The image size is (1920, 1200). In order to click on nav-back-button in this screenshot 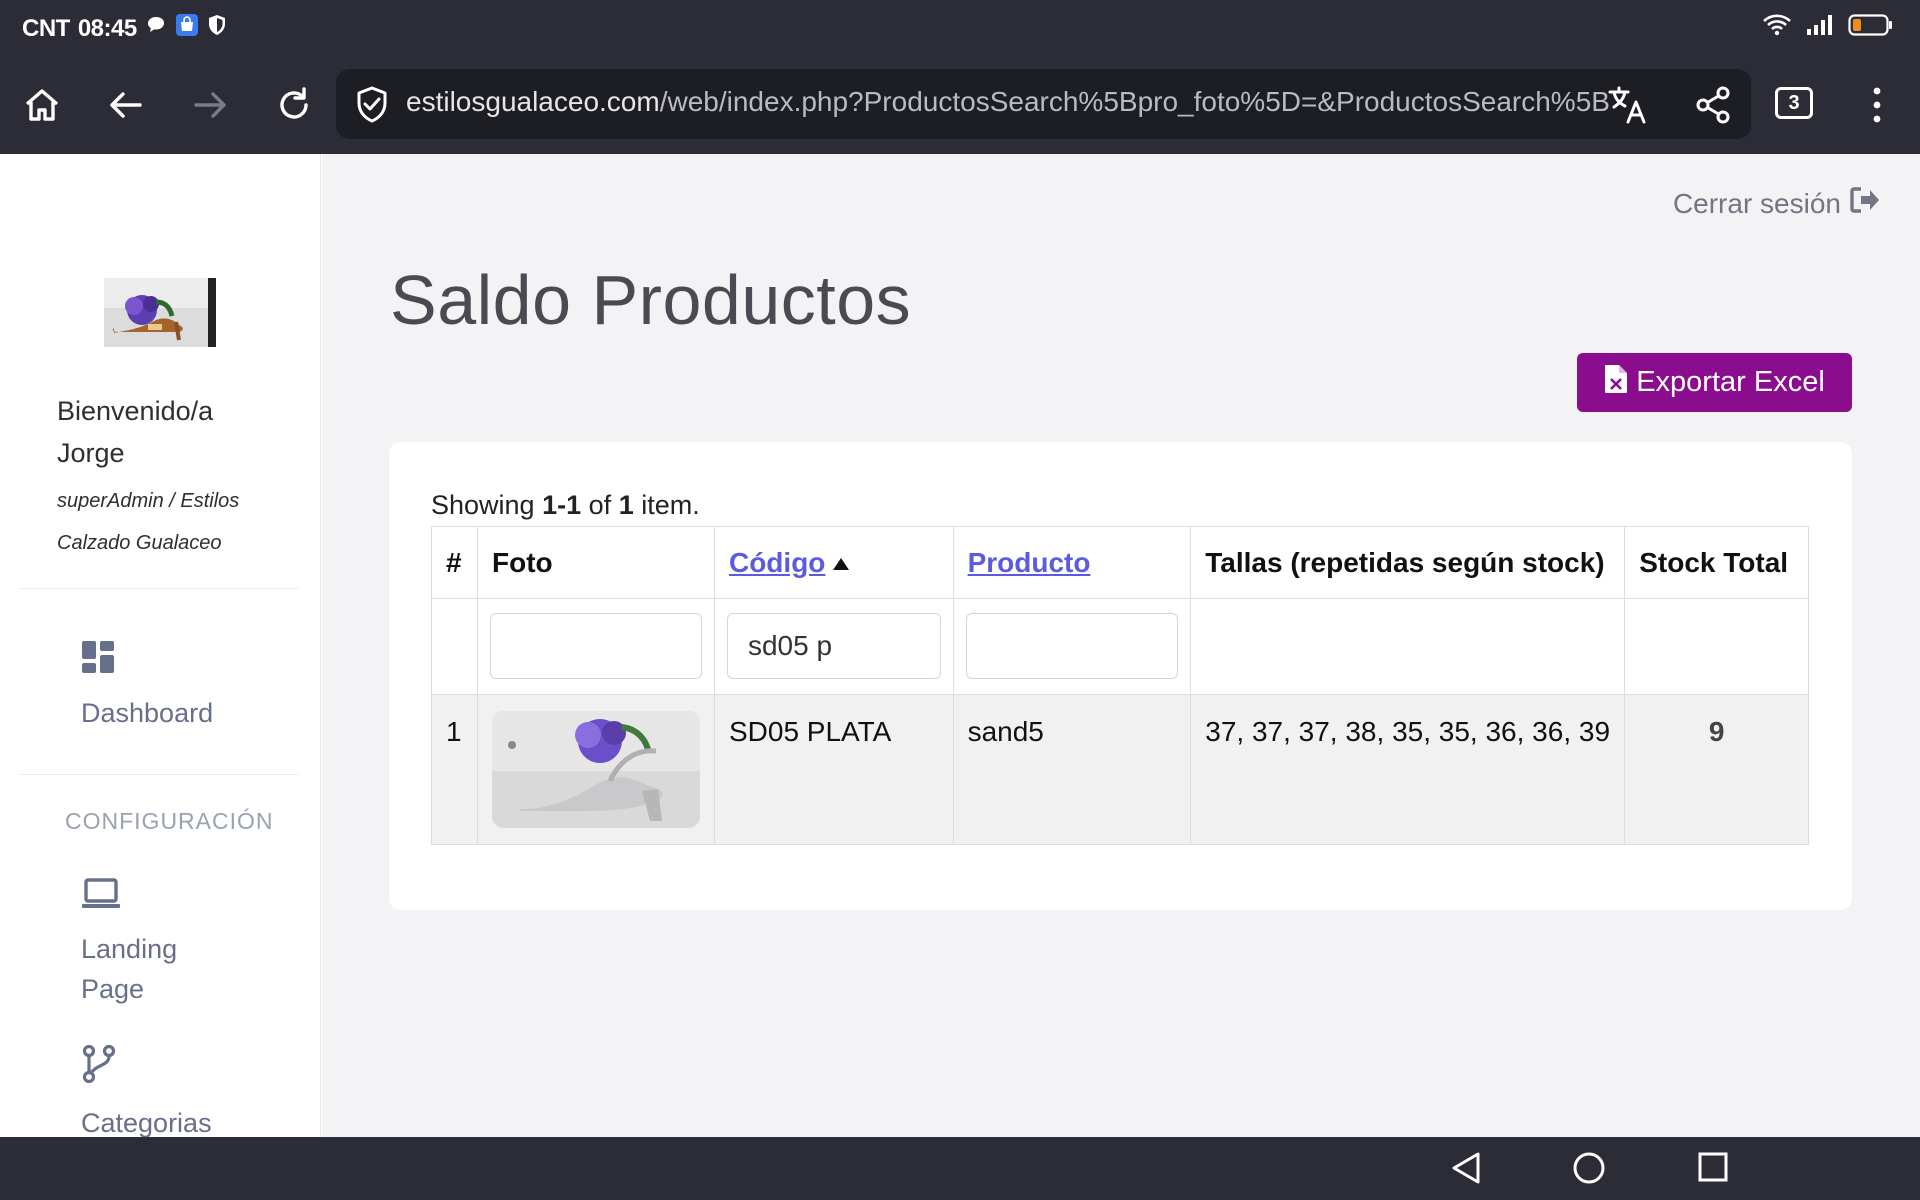, I will do `click(1466, 1170)`.